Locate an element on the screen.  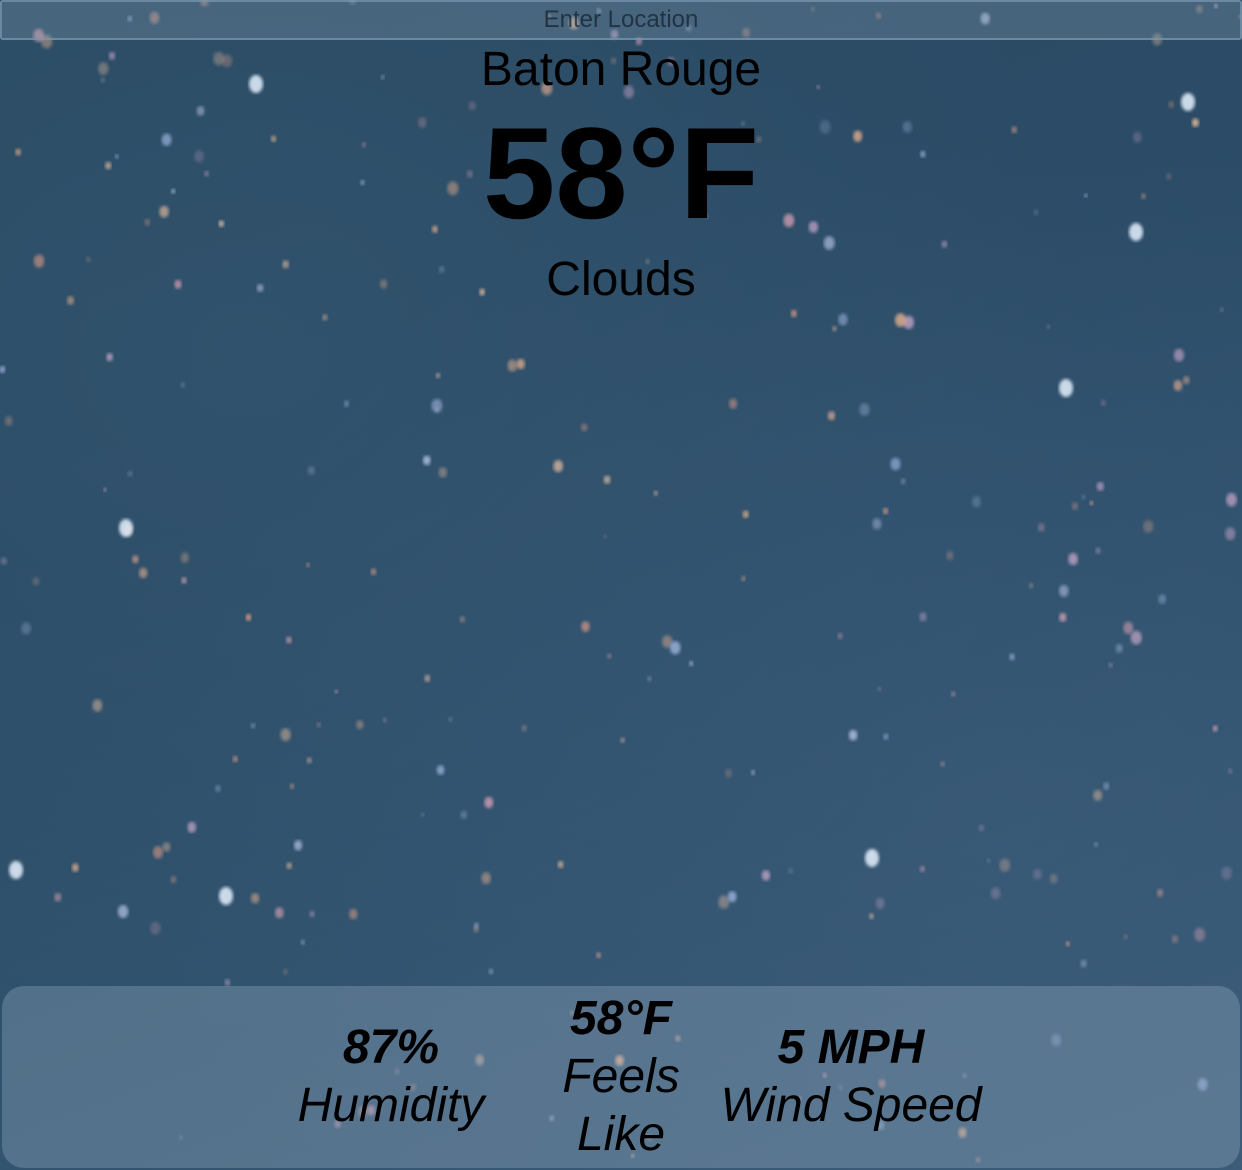
location-search-box is located at coordinates (621, 20).